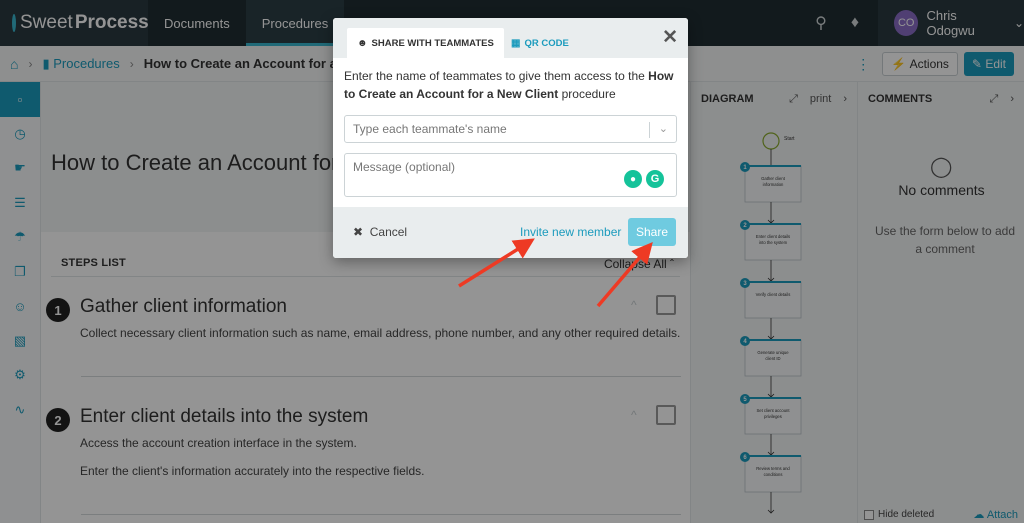 Image resolution: width=1024 pixels, height=523 pixels. I want to click on arrow-to-invite, so click(496, 263).